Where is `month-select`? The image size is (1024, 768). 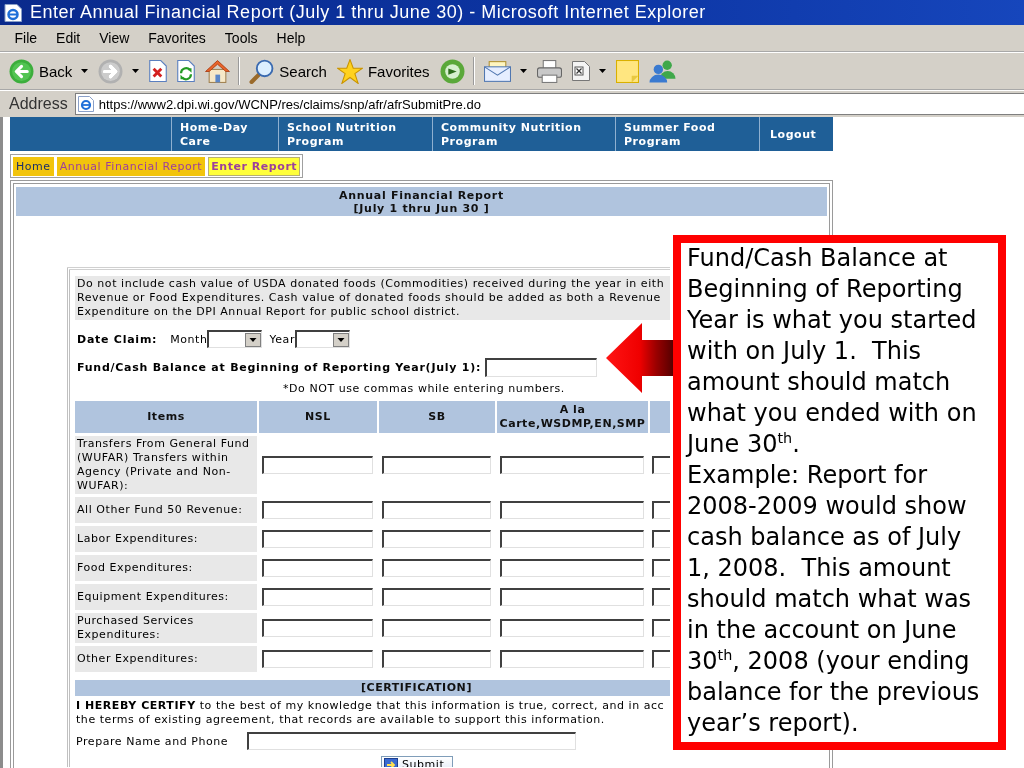
month-select is located at coordinates (235, 339).